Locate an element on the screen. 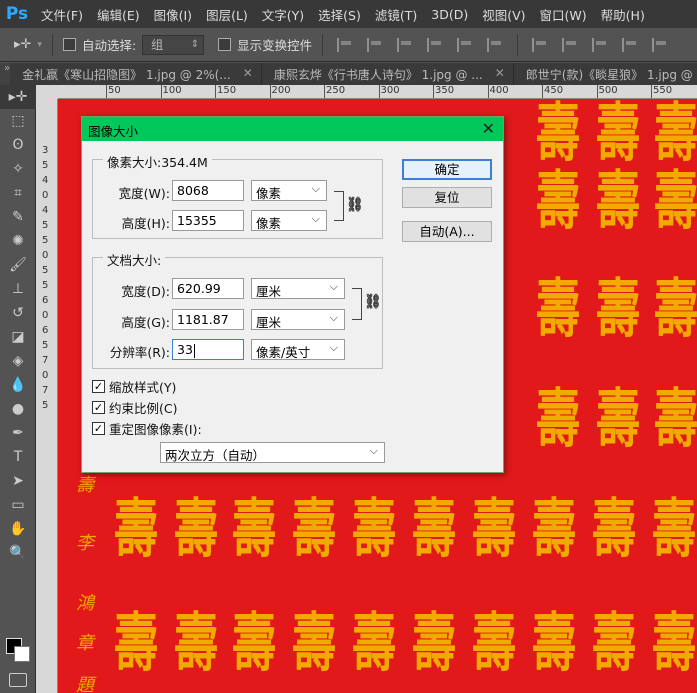 This screenshot has height=693, width=697. path-selection-tool-icon: ➤ is located at coordinates (18, 481).